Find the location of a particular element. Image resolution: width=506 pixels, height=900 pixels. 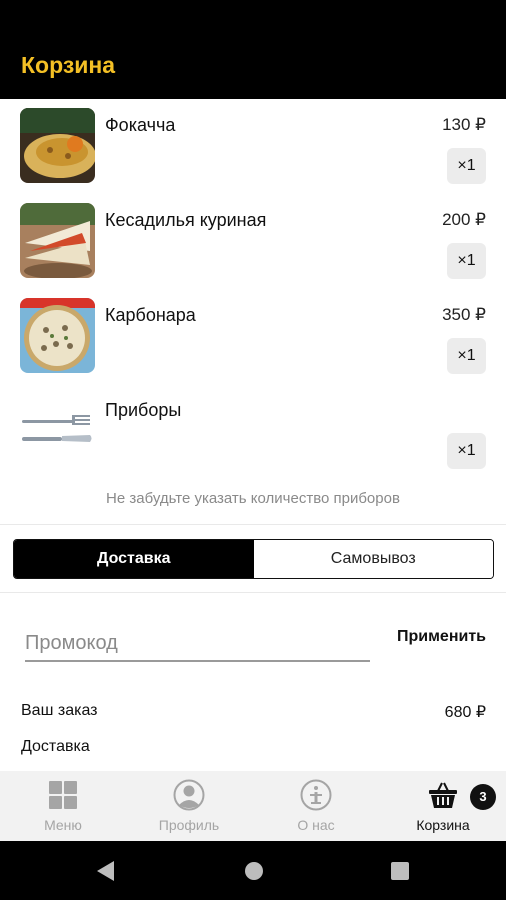

cart-item: Кесадилья куриная 200 ₽ ×1 is located at coordinates (253, 246).